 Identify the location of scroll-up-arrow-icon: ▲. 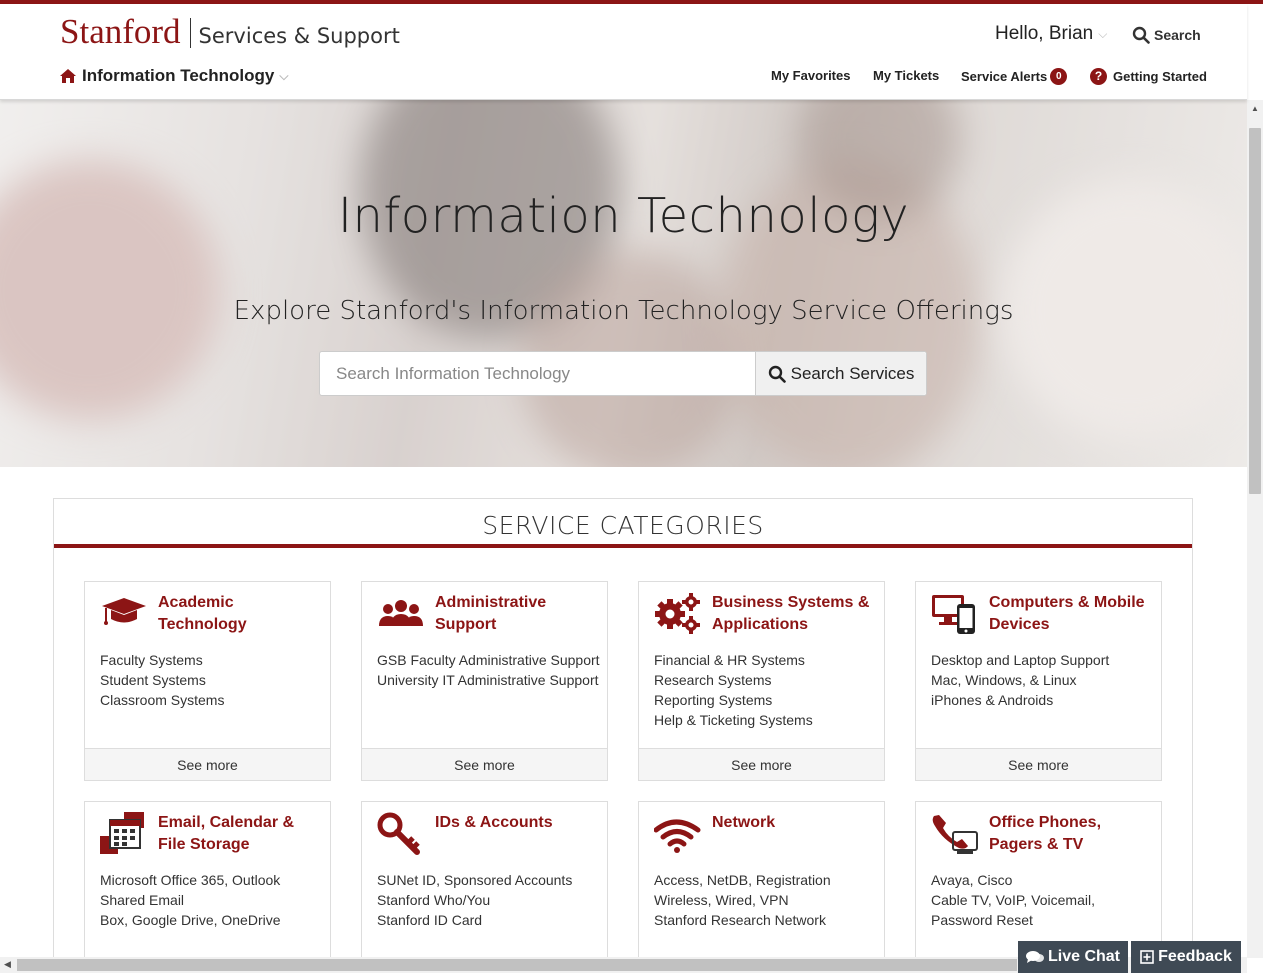
(1255, 108).